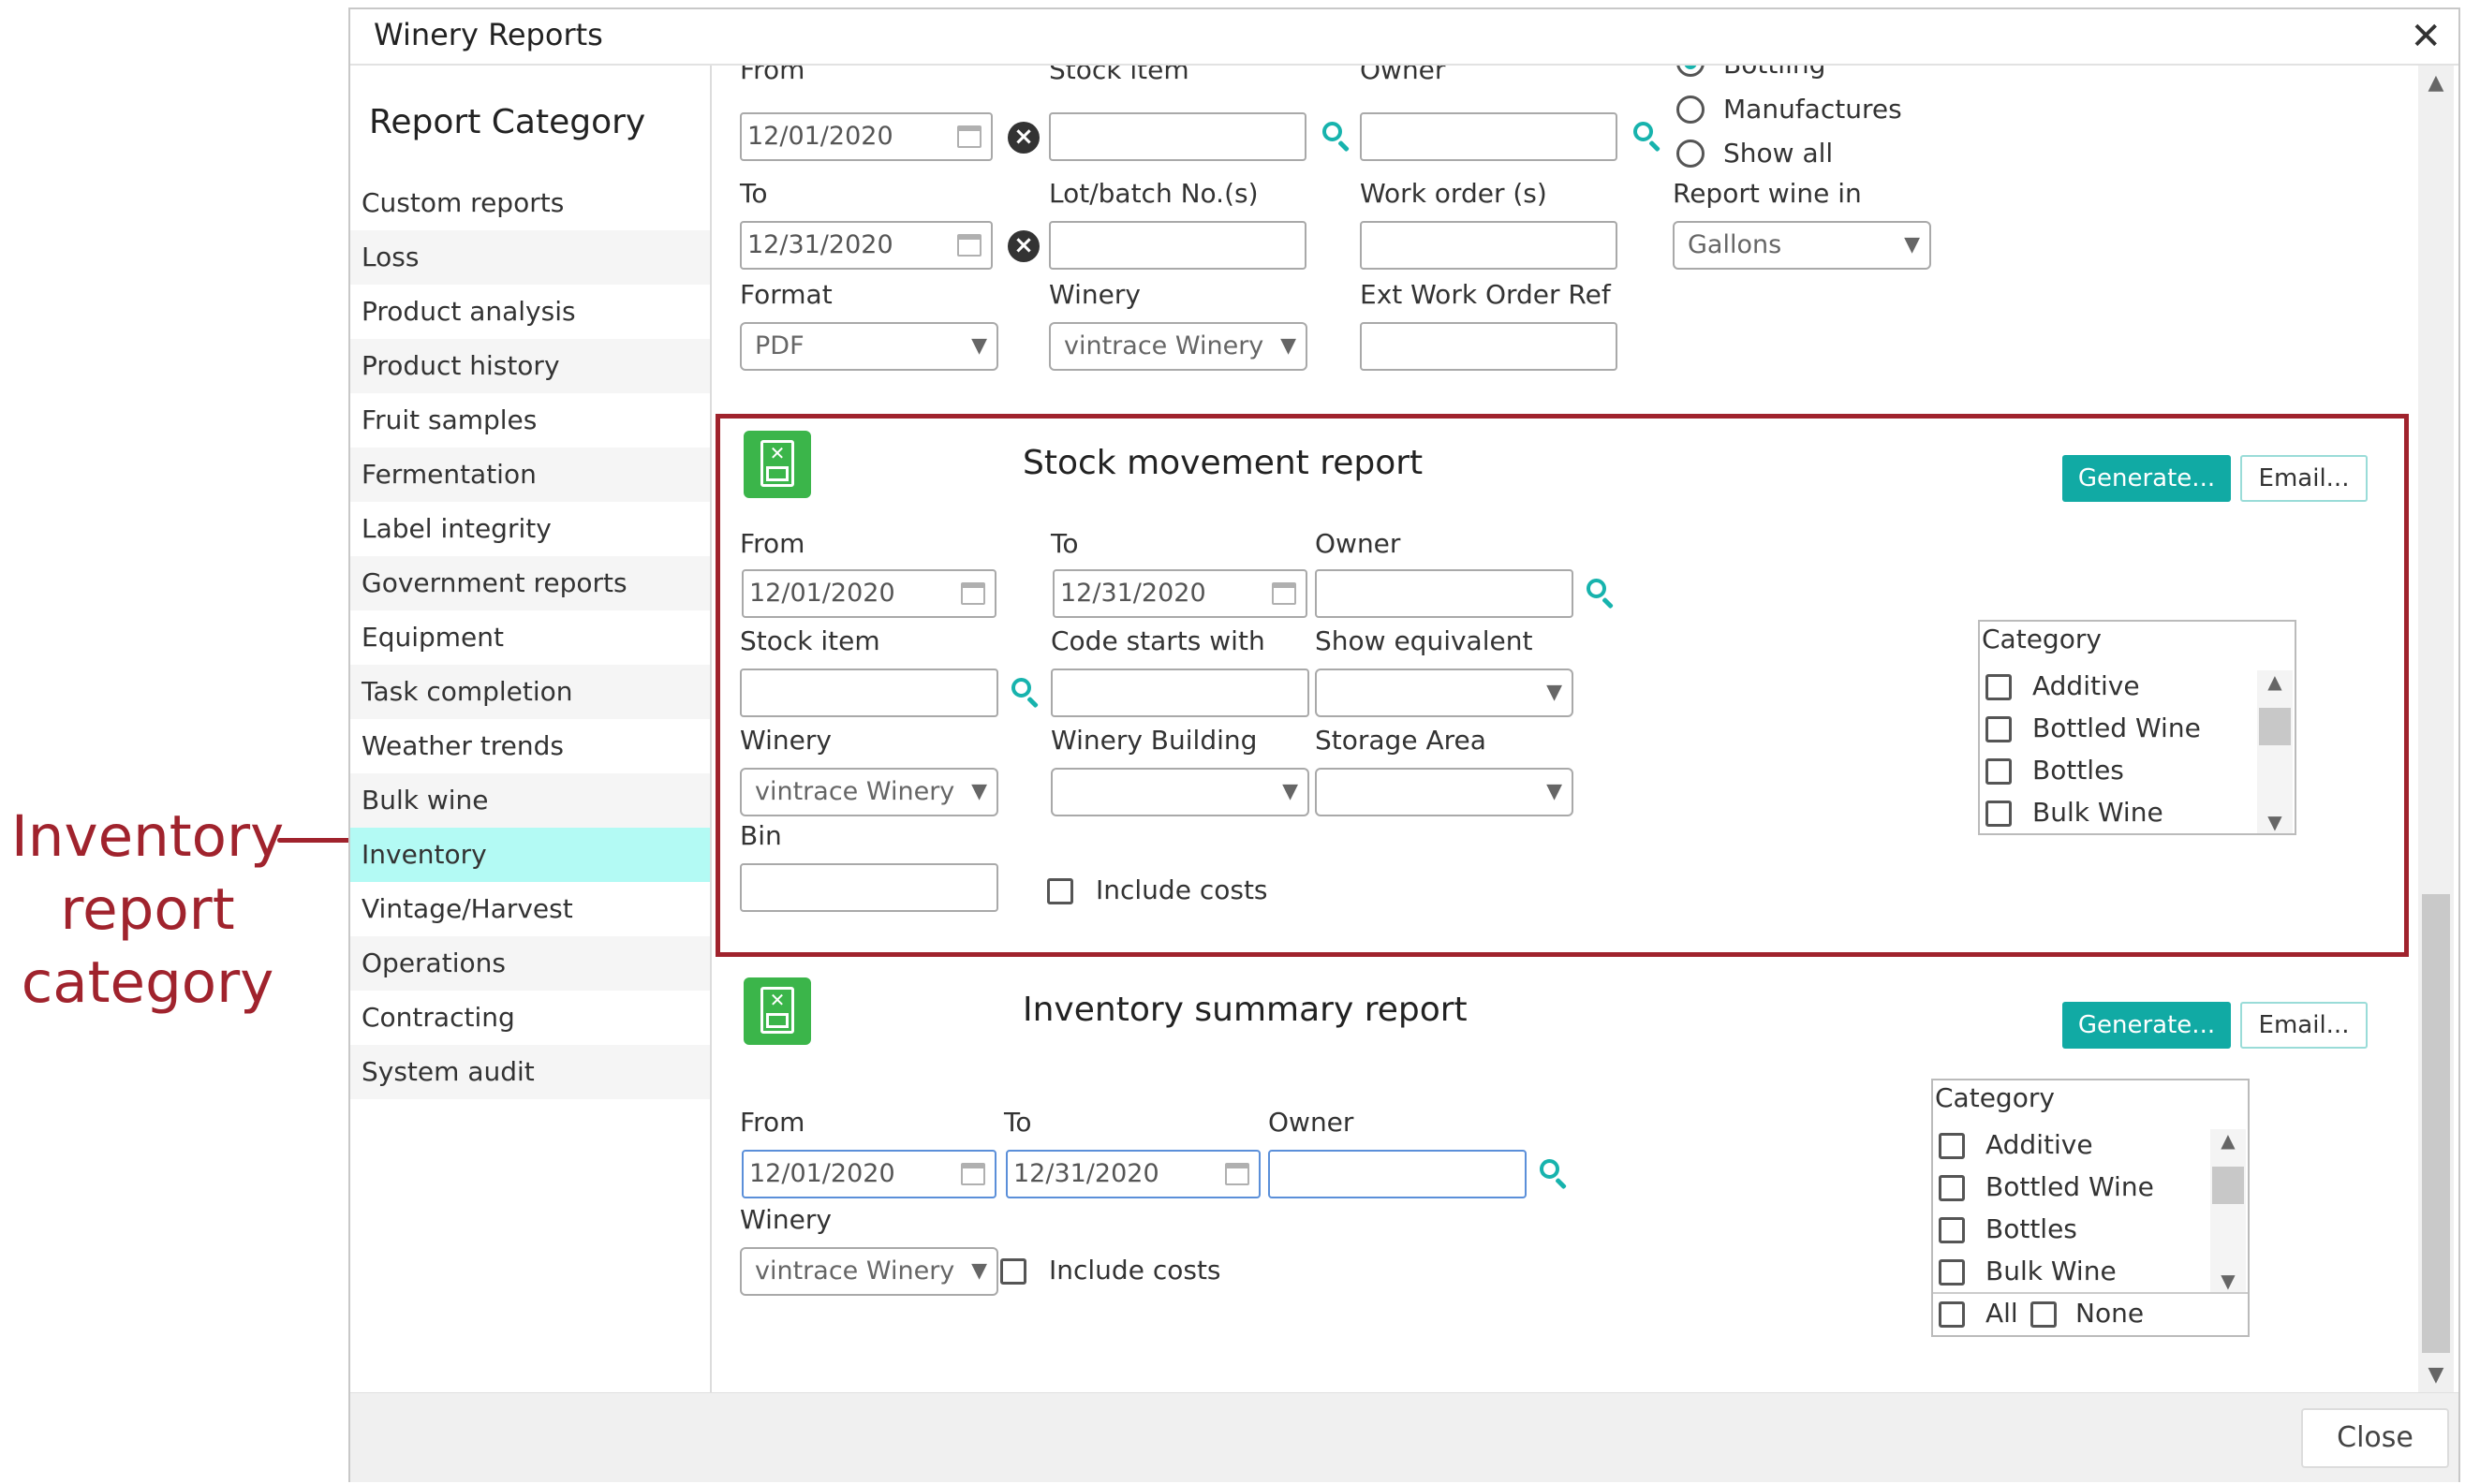 This screenshot has width=2465, height=1484. Describe the element at coordinates (867, 245) in the screenshot. I see `top-to-date: 12/31/2020` at that location.